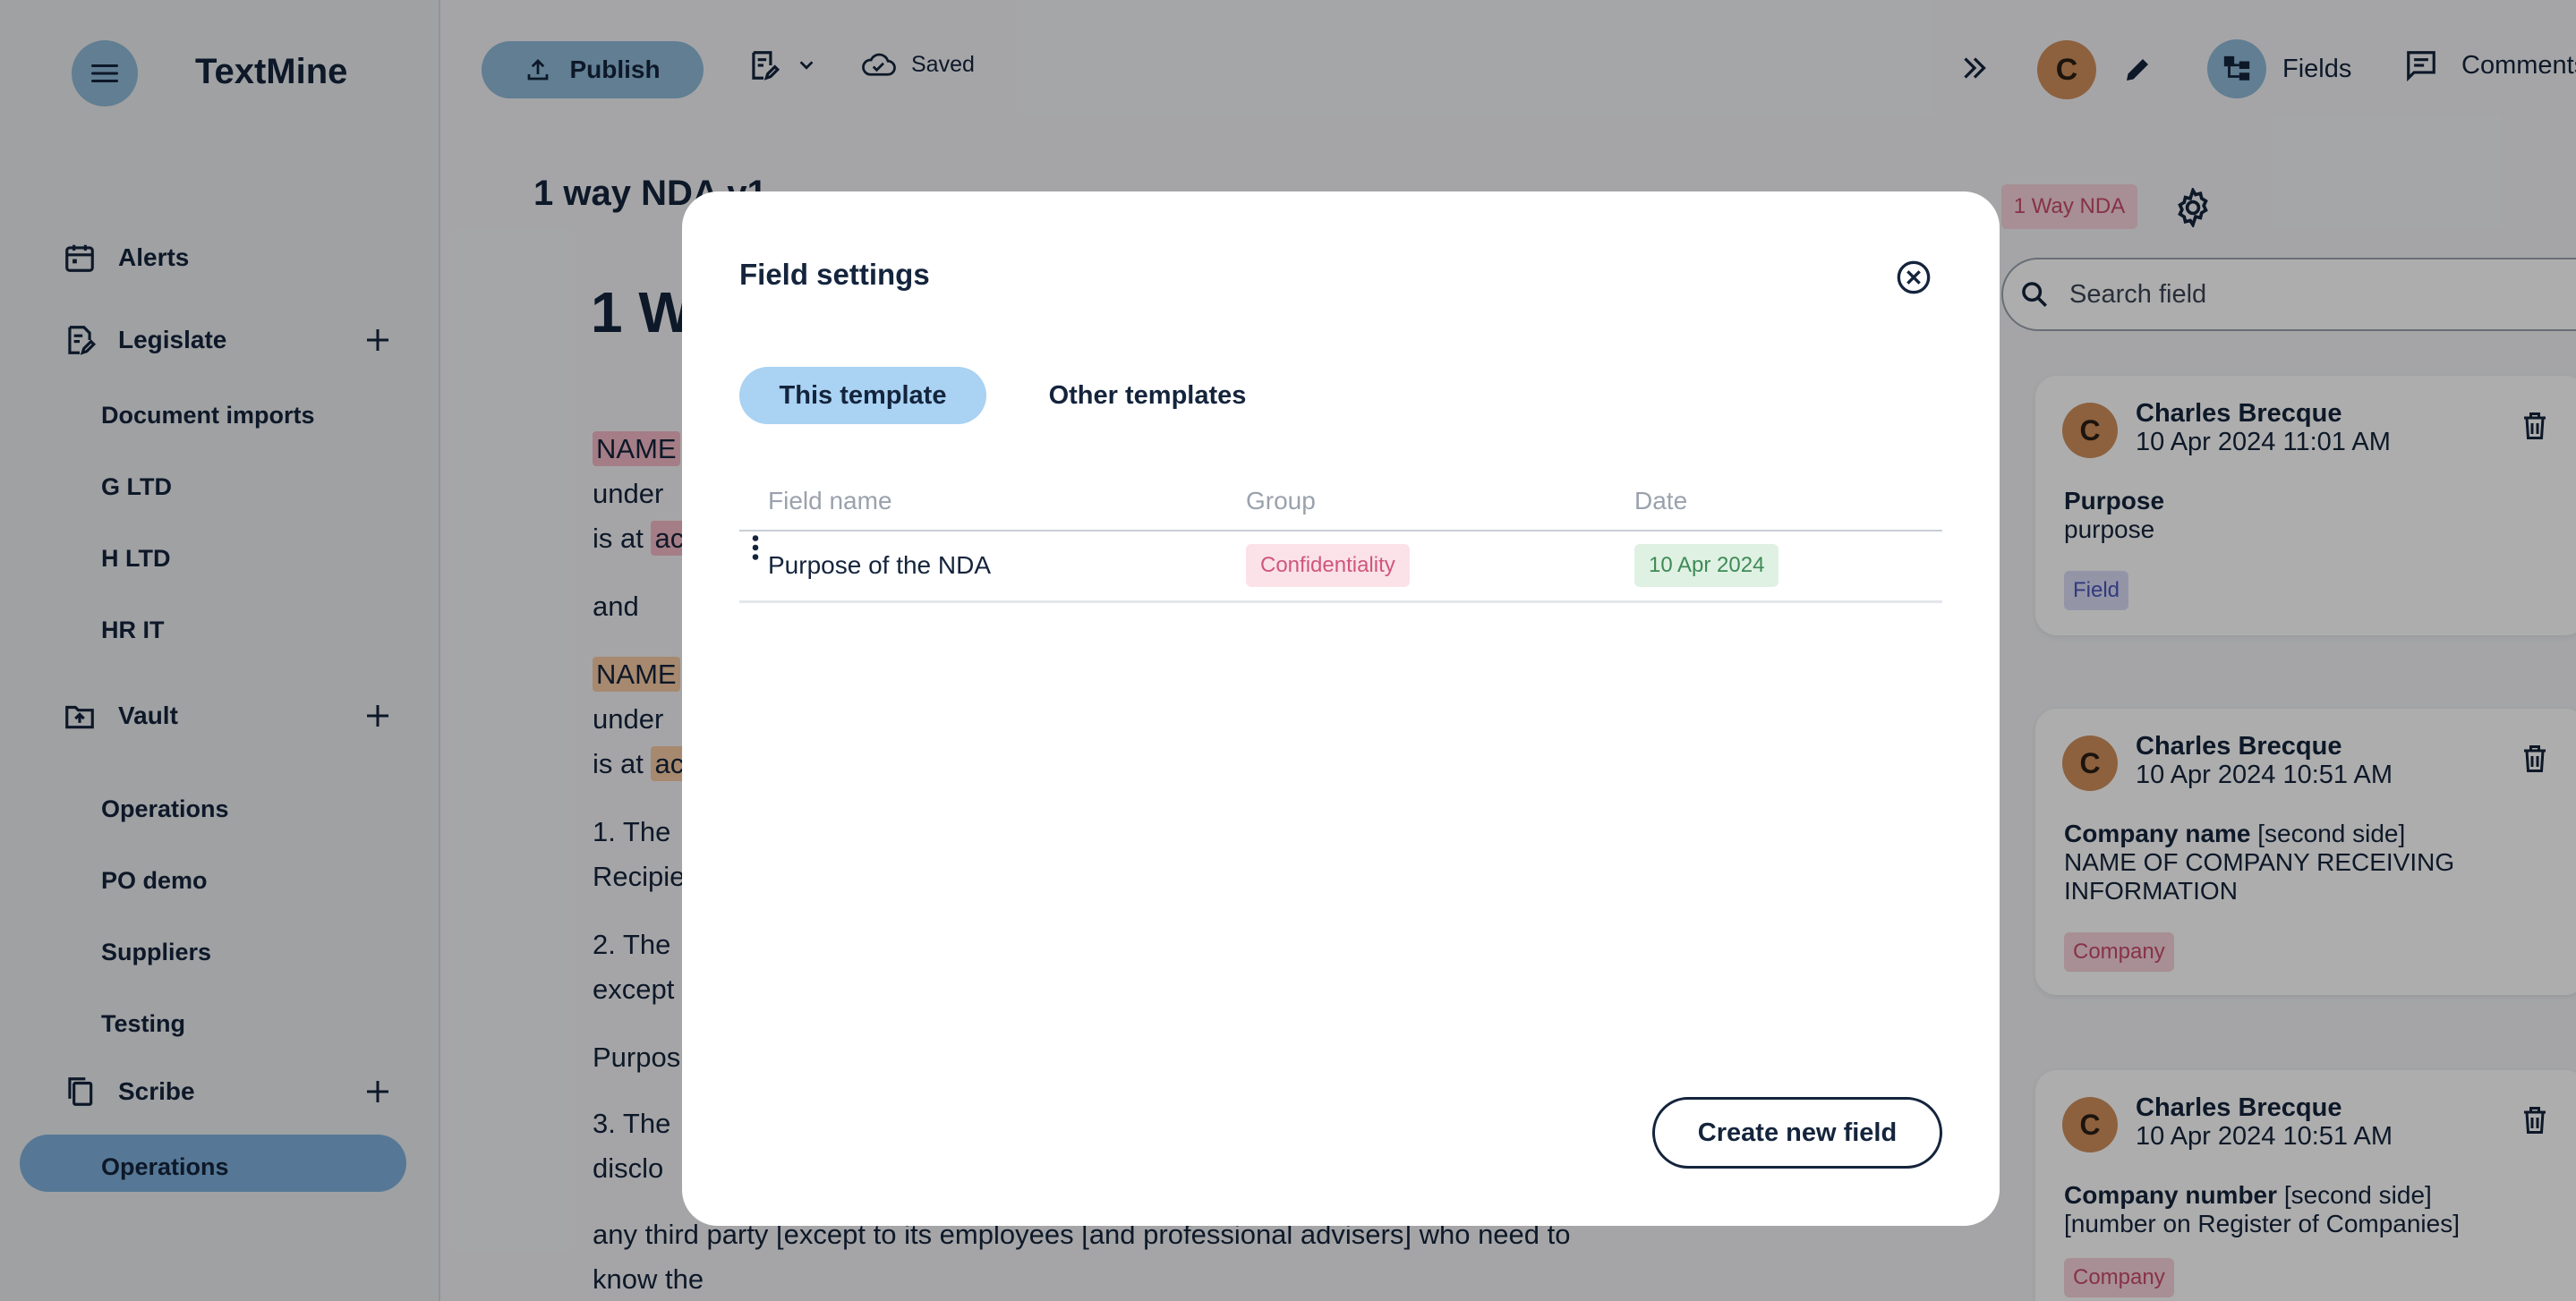 Image resolution: width=2576 pixels, height=1301 pixels. What do you see at coordinates (862, 395) in the screenshot?
I see `tab-this-template: This template` at bounding box center [862, 395].